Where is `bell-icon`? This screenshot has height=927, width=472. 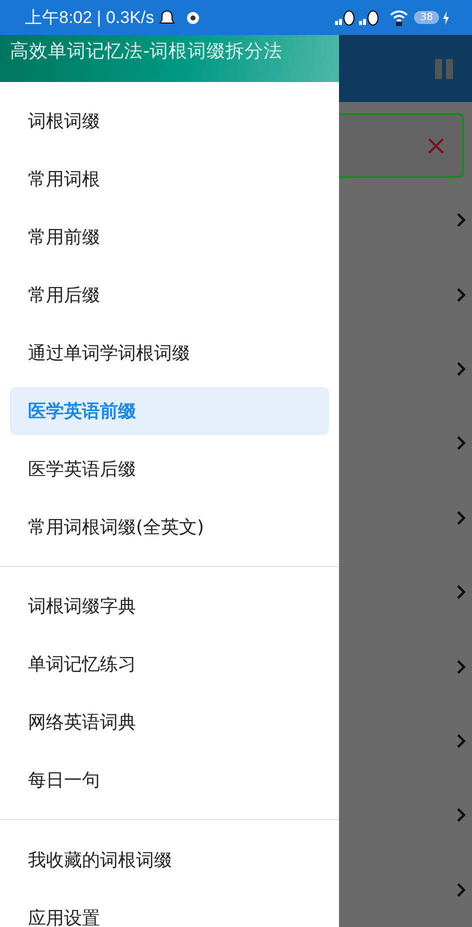 bell-icon is located at coordinates (167, 17).